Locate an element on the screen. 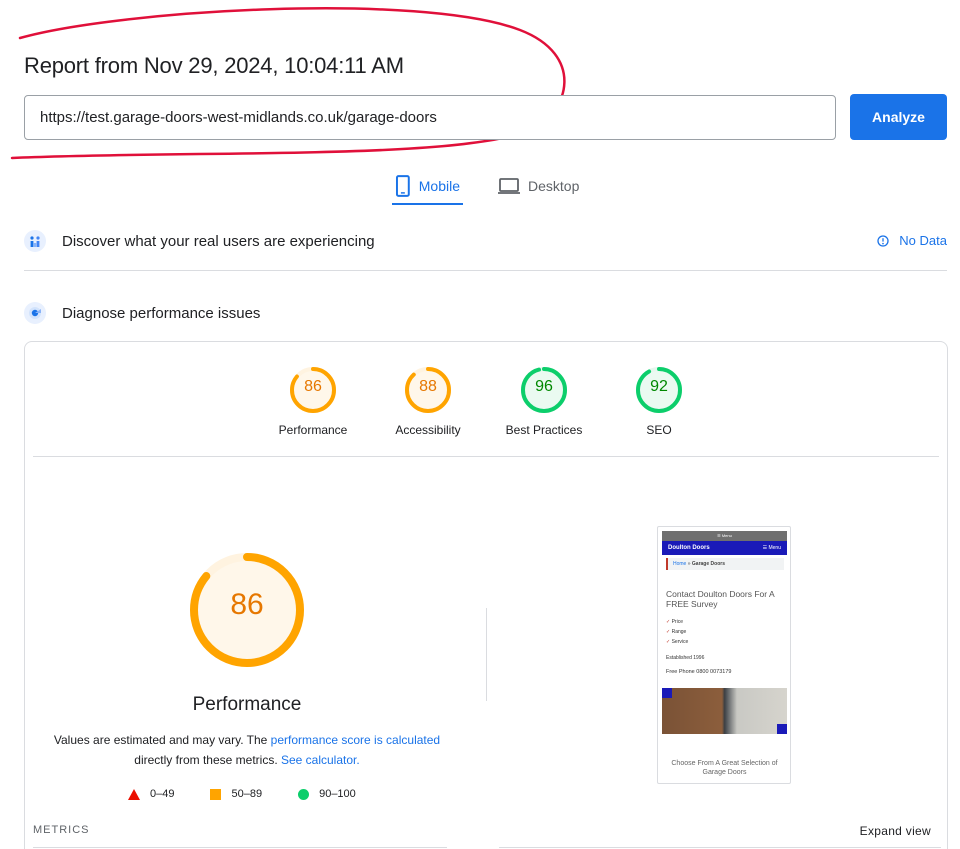 This screenshot has height=849, width=960. screenshot-nav: ☰ Menu Doulton Doors is located at coordinates (724, 548).